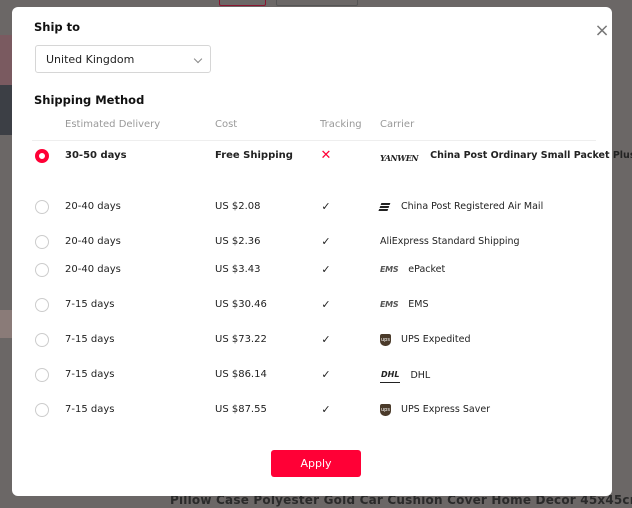 This screenshot has height=508, width=632. Describe the element at coordinates (404, 305) in the screenshot. I see `carrier: EMS EMS` at that location.